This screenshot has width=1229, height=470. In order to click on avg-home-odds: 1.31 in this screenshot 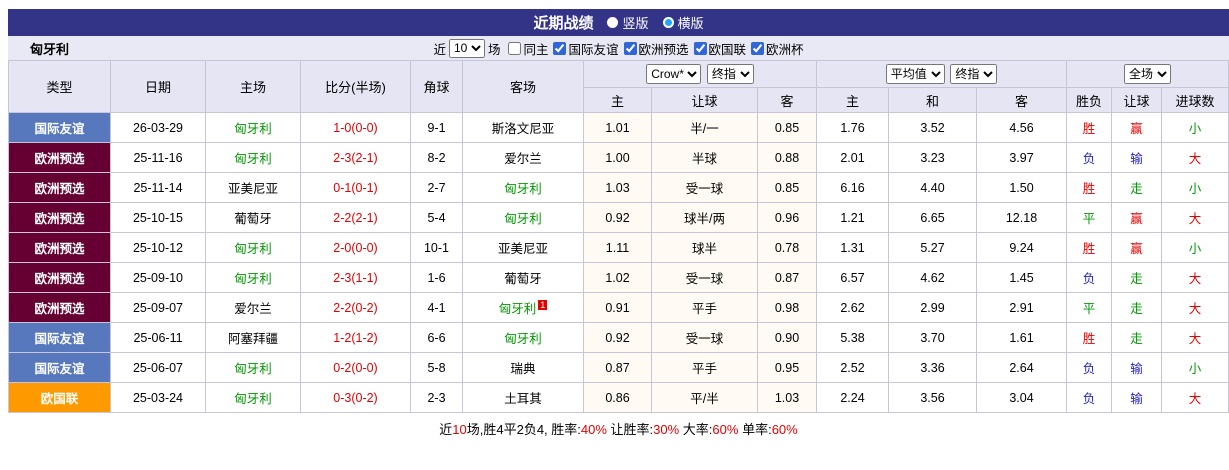, I will do `click(852, 247)`.